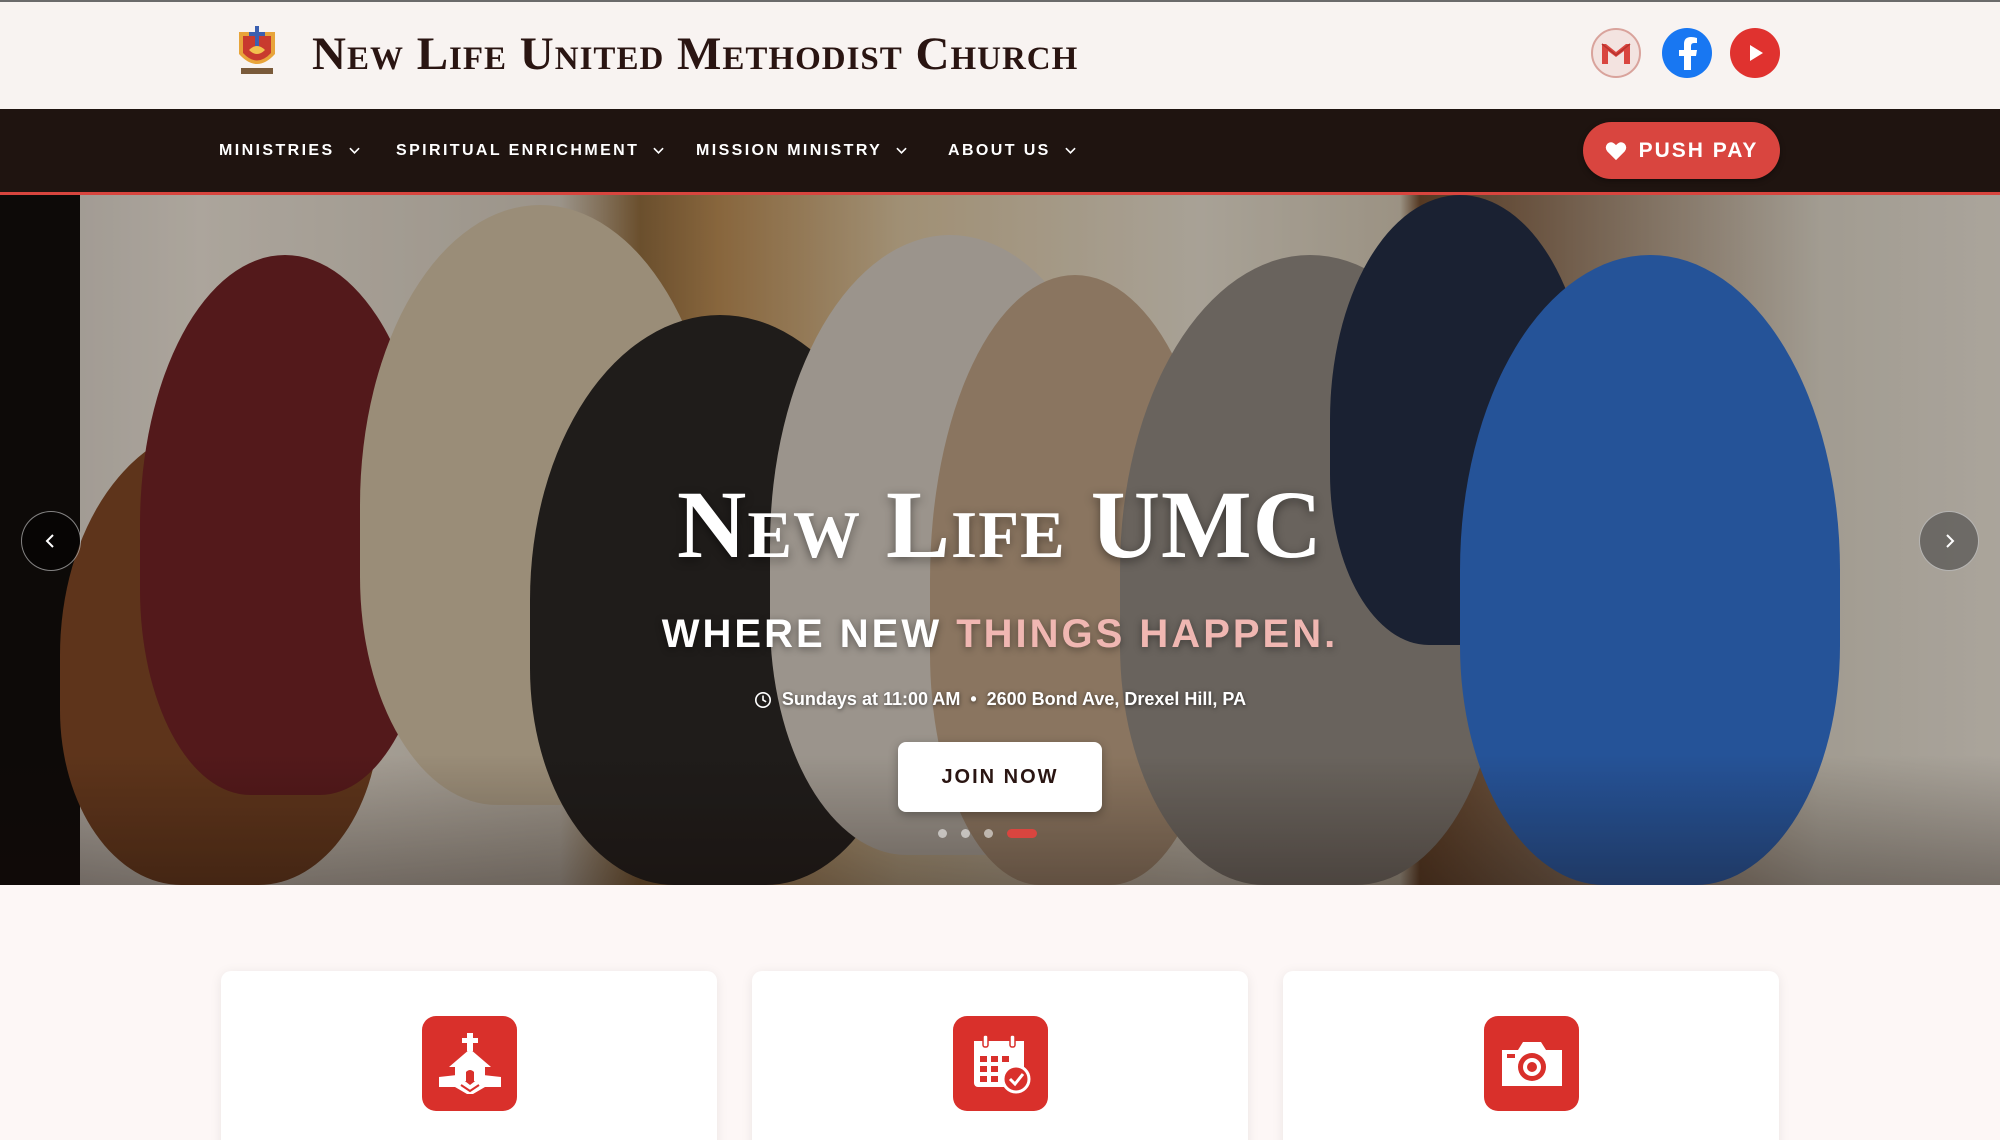  Describe the element at coordinates (257, 50) in the screenshot. I see `church-logo-icon` at that location.